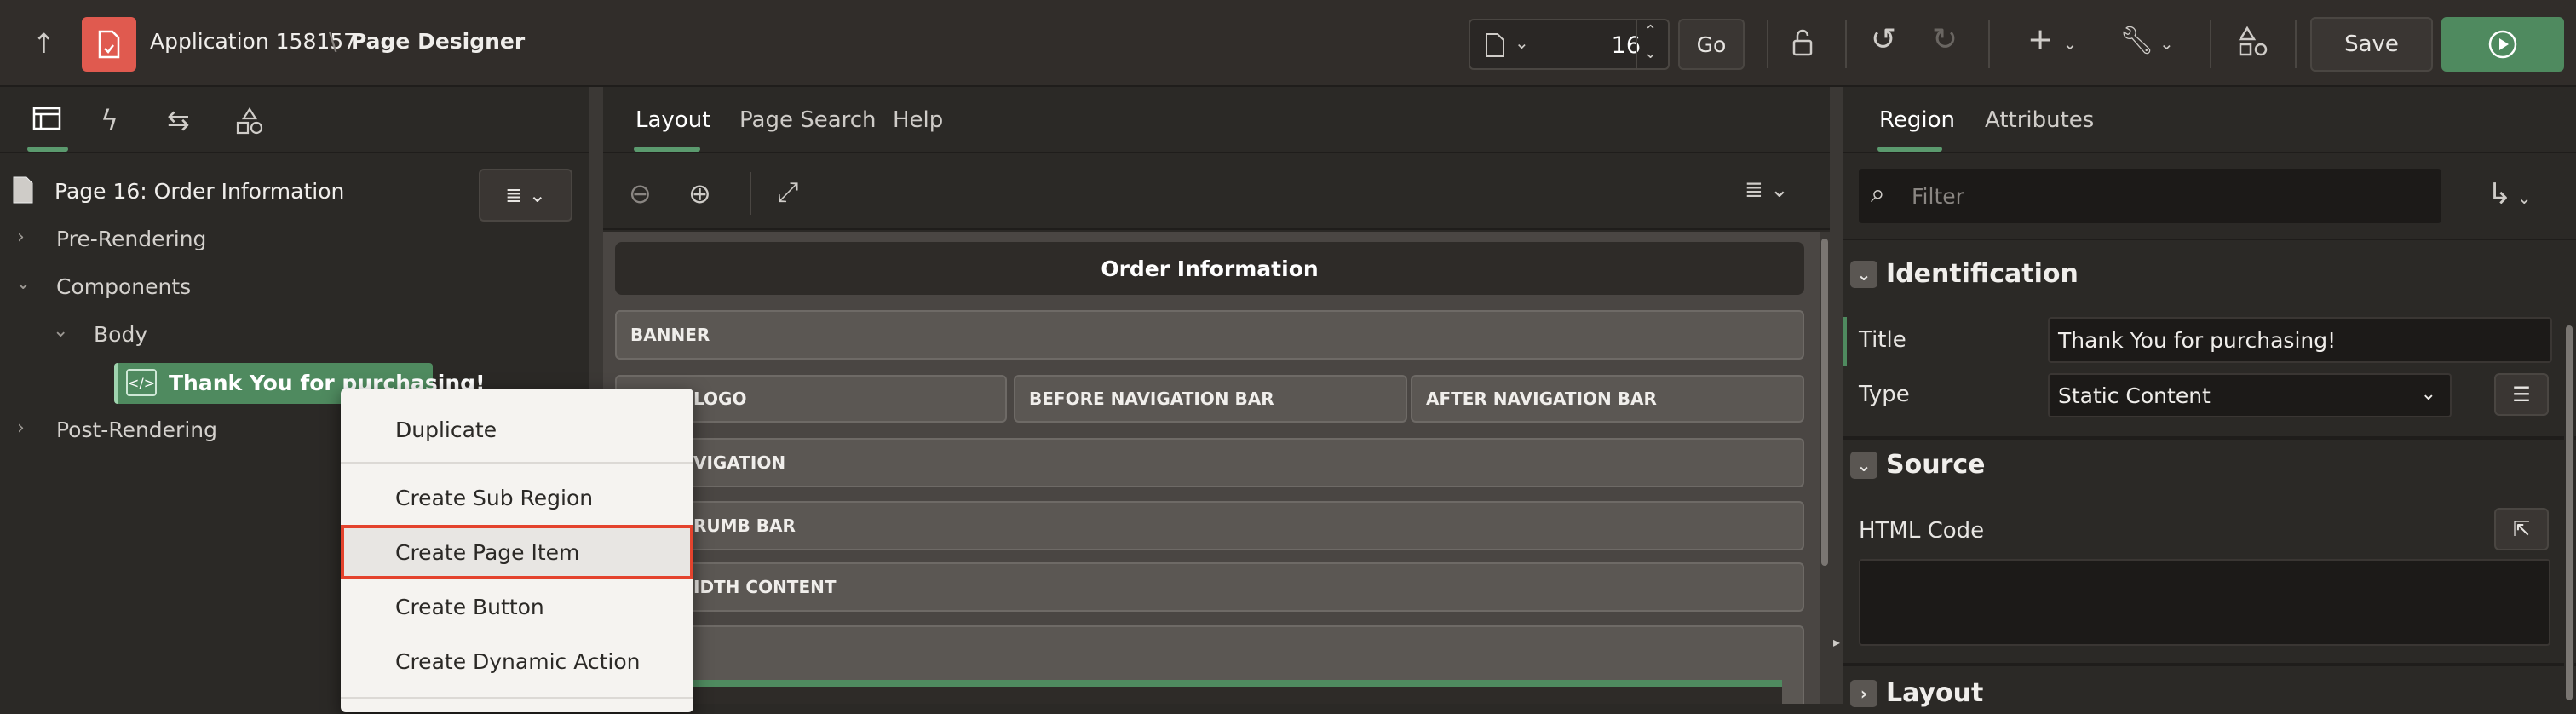 This screenshot has width=2576, height=714. I want to click on save-button: Save, so click(2372, 45).